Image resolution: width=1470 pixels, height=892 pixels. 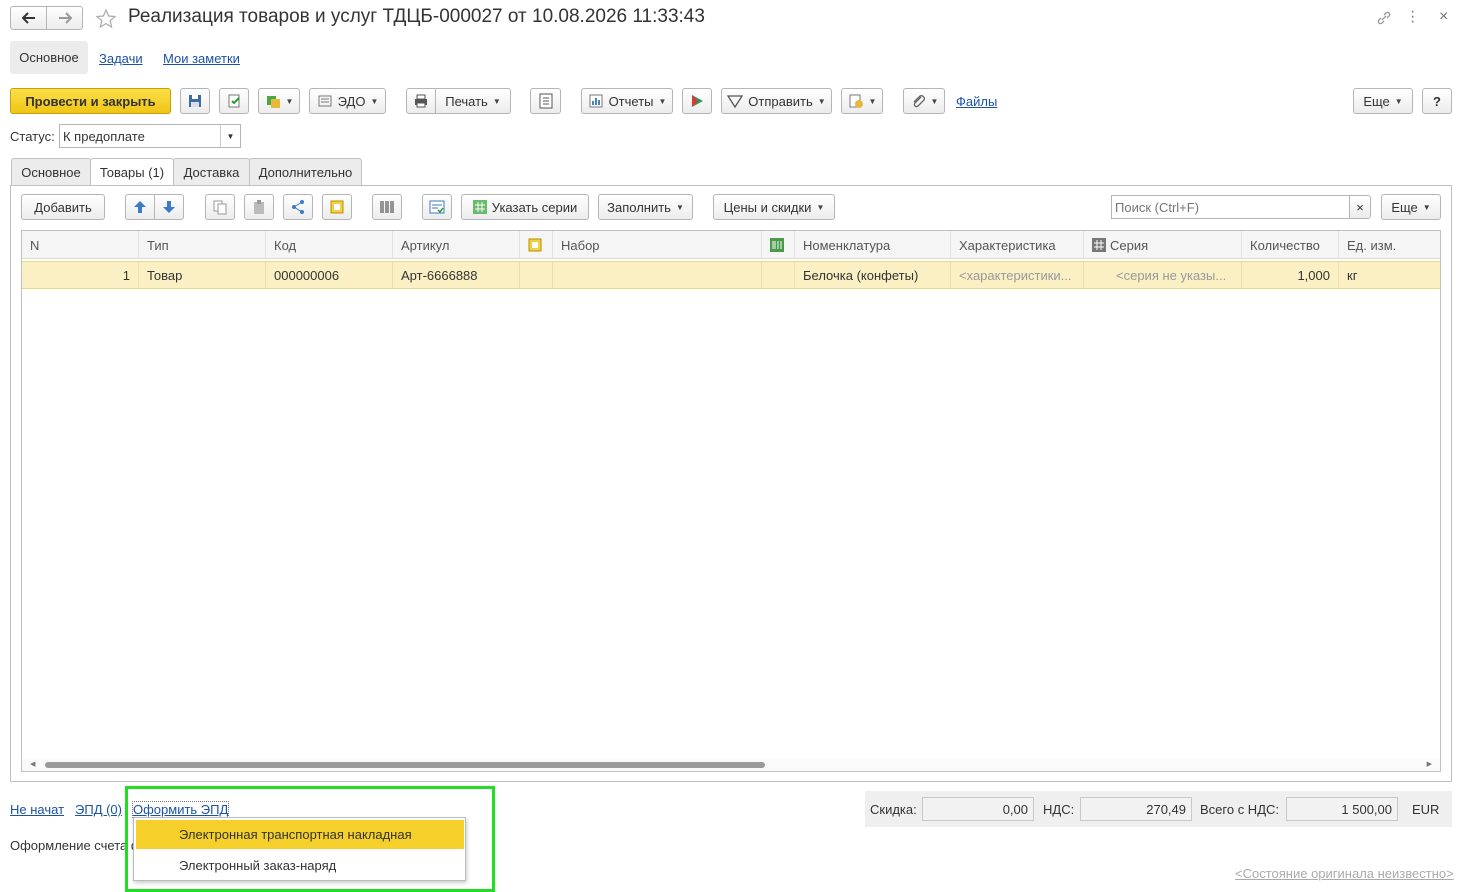 I want to click on clear-icon: ×, so click(x=1360, y=207).